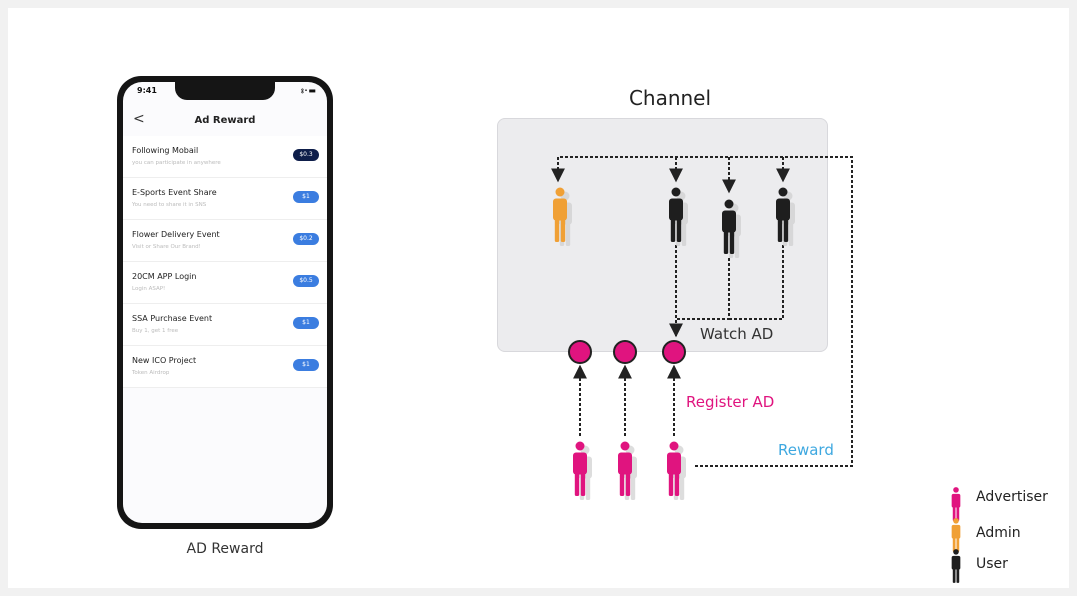 The height and width of the screenshot is (596, 1077). What do you see at coordinates (992, 564) in the screenshot?
I see `legend-label: User` at bounding box center [992, 564].